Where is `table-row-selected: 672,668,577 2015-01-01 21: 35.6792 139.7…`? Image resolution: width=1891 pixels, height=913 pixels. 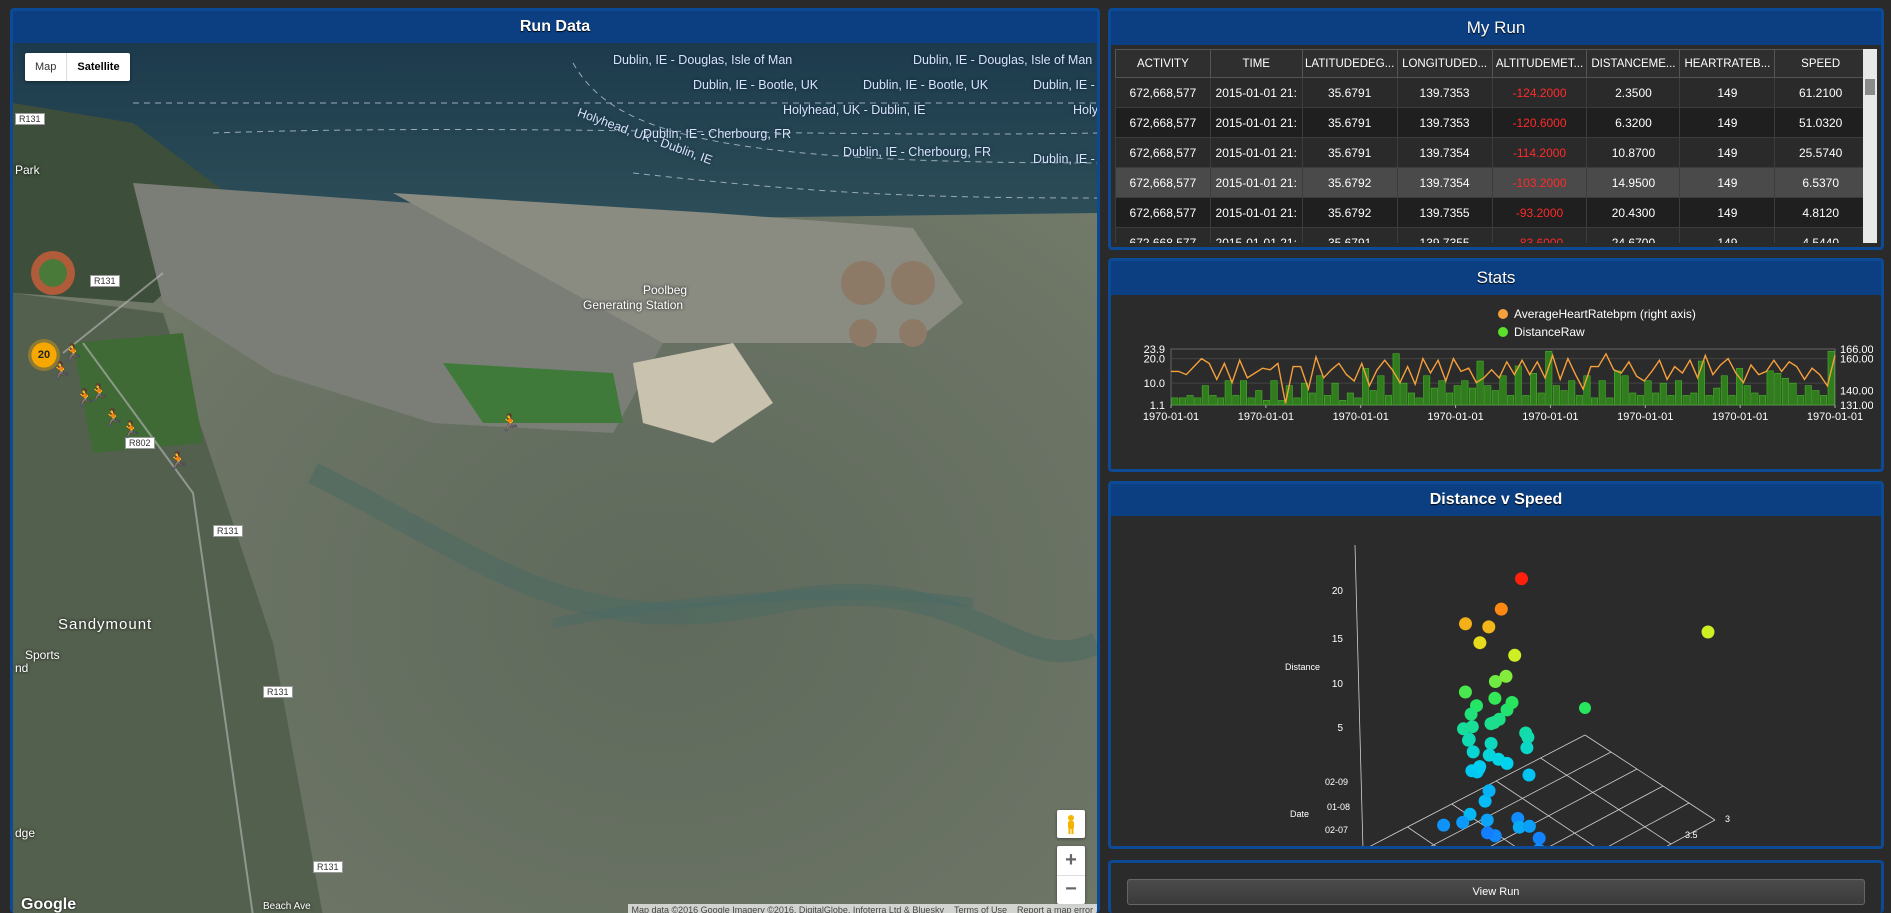
table-row-selected: 672,668,577 2015-01-01 21: 35.6792 139.7… is located at coordinates (1491, 182).